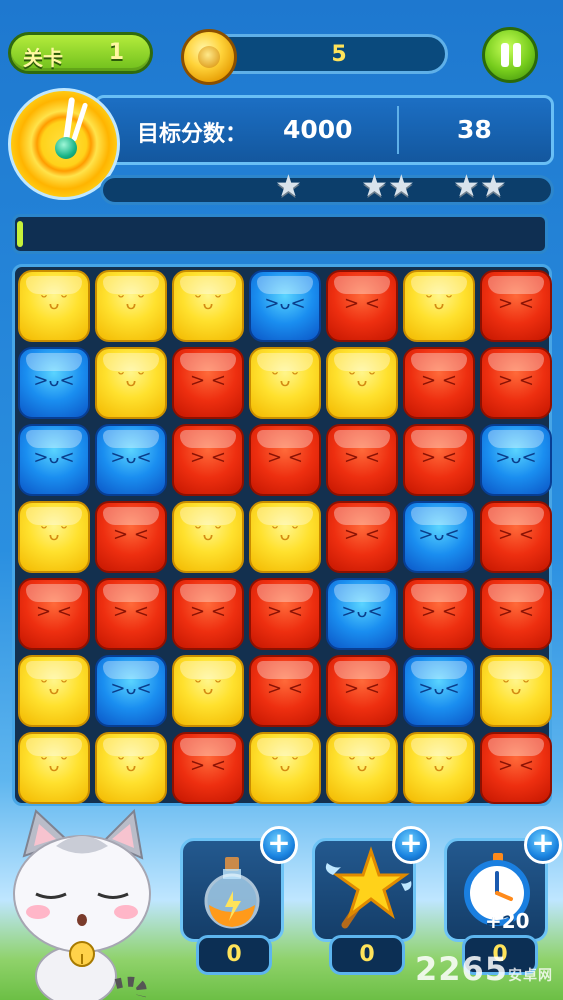 The height and width of the screenshot is (1000, 563). I want to click on pause-icon-bar, so click(517, 55).